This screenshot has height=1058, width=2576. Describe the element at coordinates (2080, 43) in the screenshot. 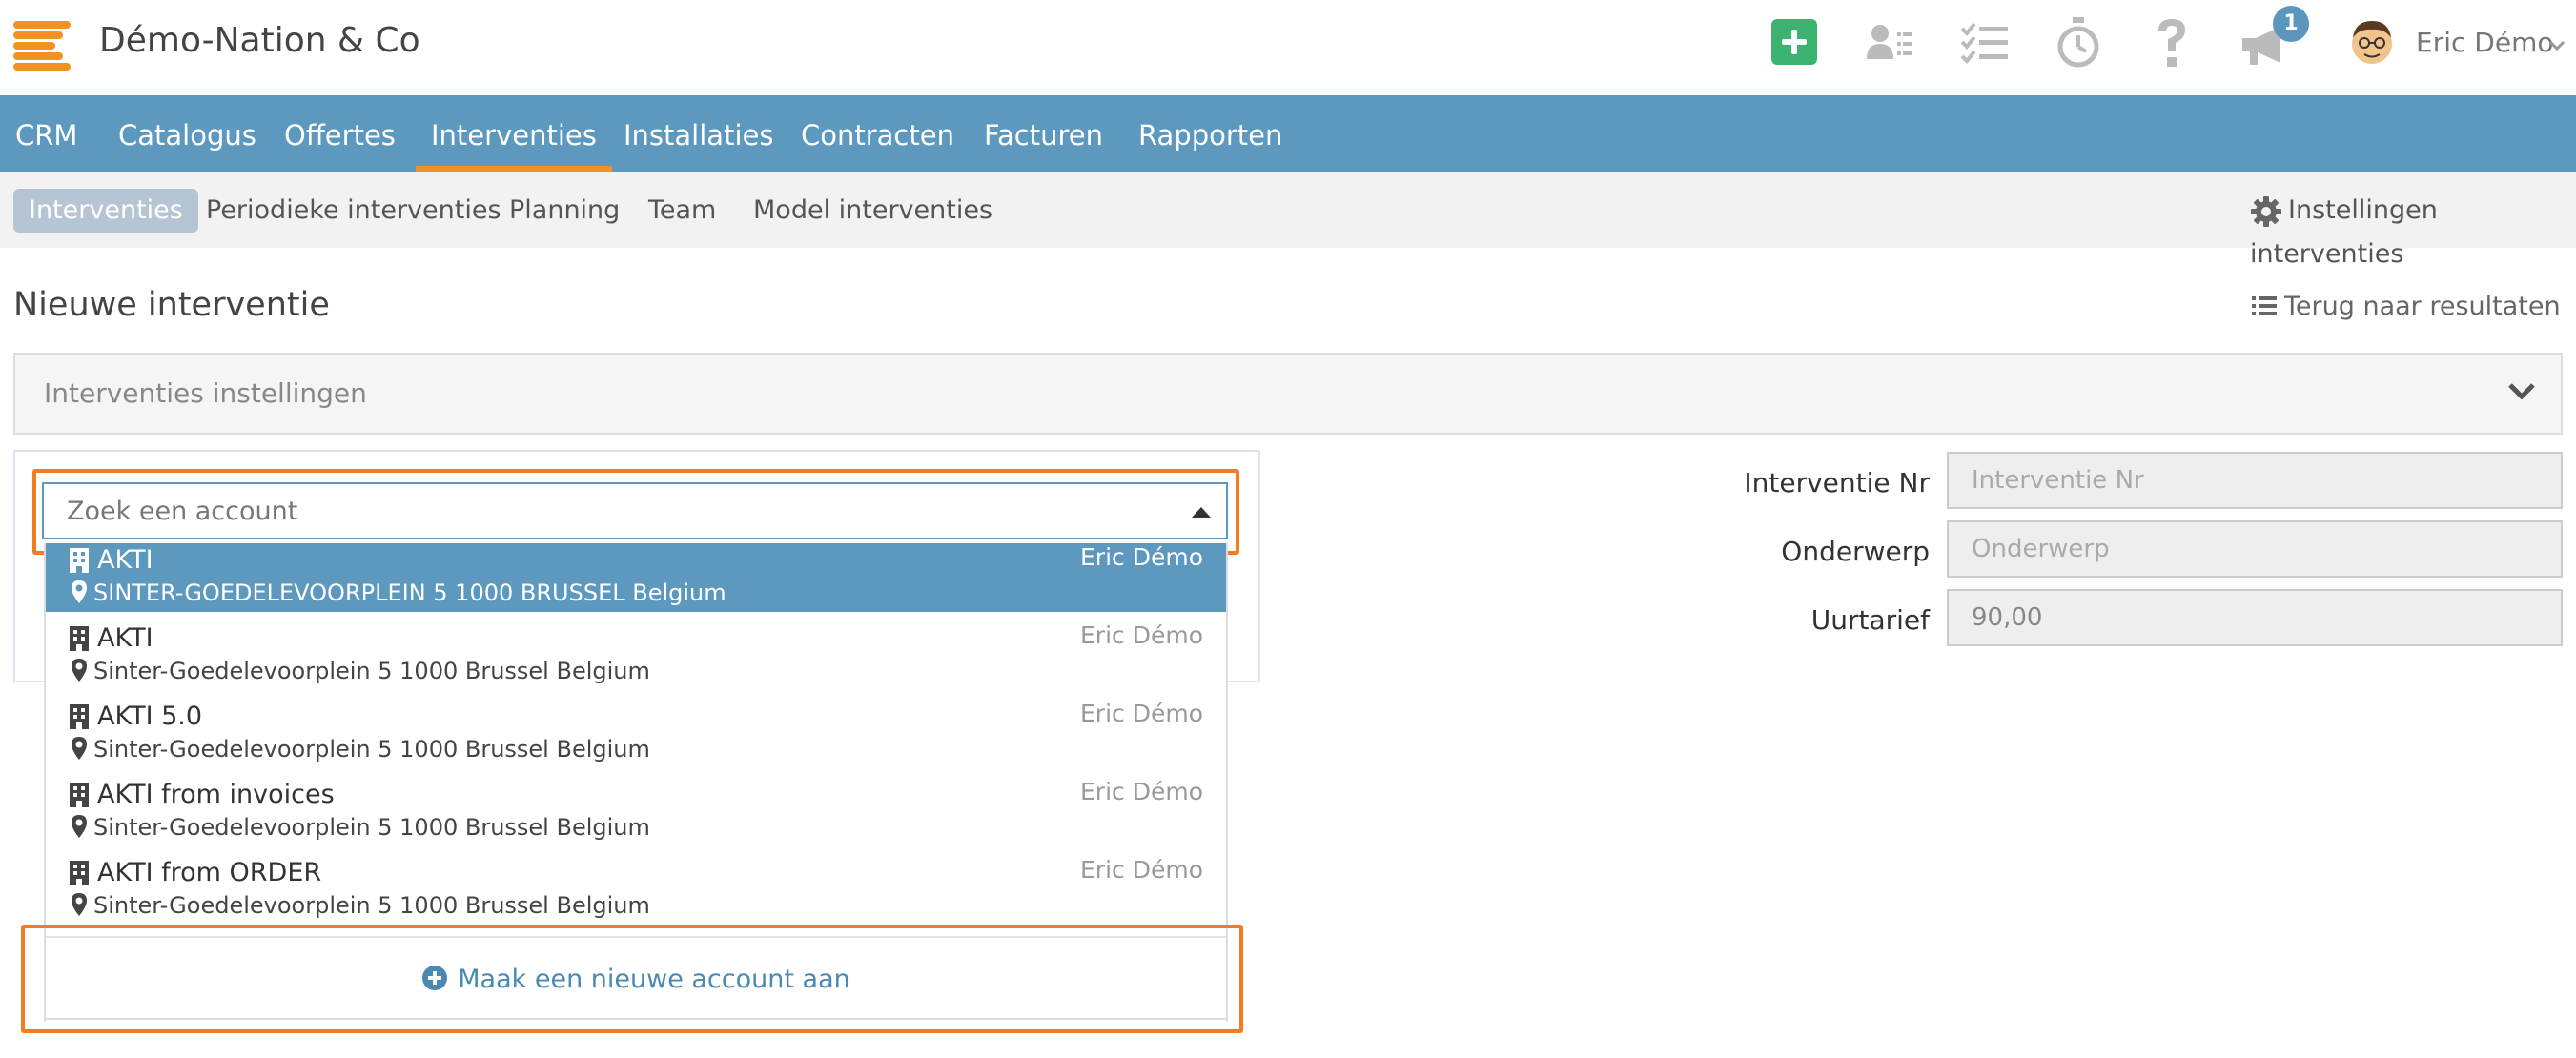

I see `stopwatch-icon` at that location.